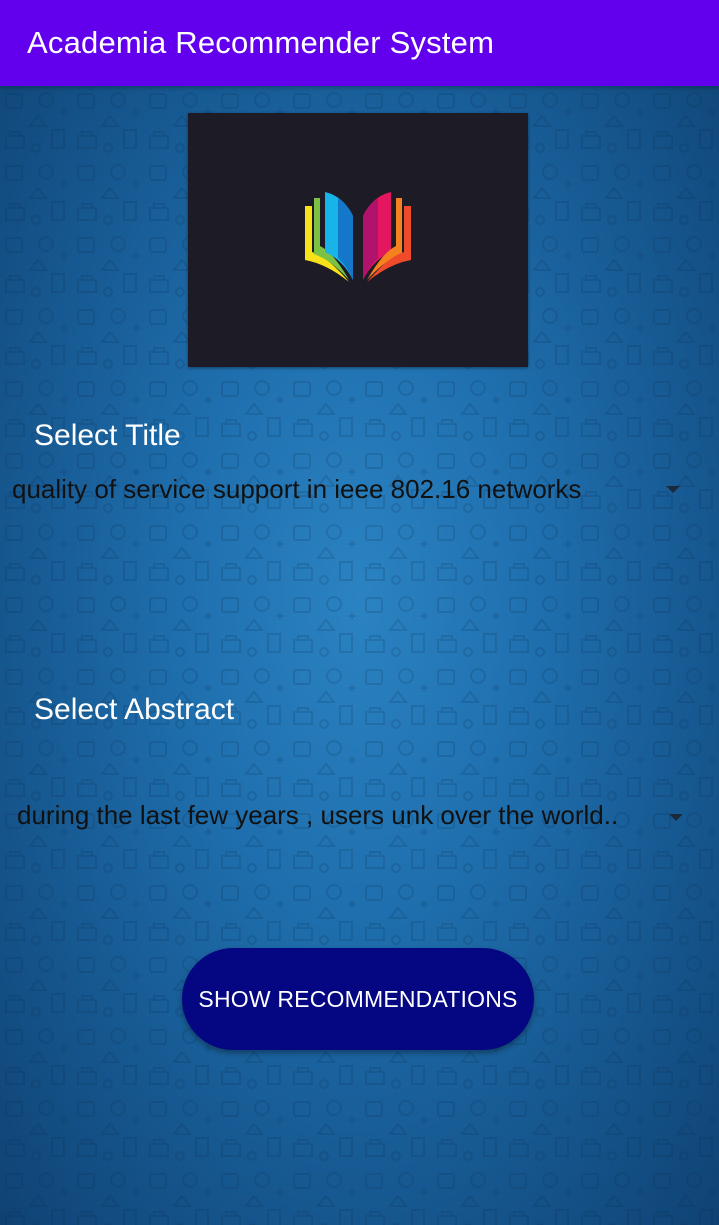 The image size is (719, 1225). What do you see at coordinates (107, 435) in the screenshot?
I see `select-title-label: Select Title` at bounding box center [107, 435].